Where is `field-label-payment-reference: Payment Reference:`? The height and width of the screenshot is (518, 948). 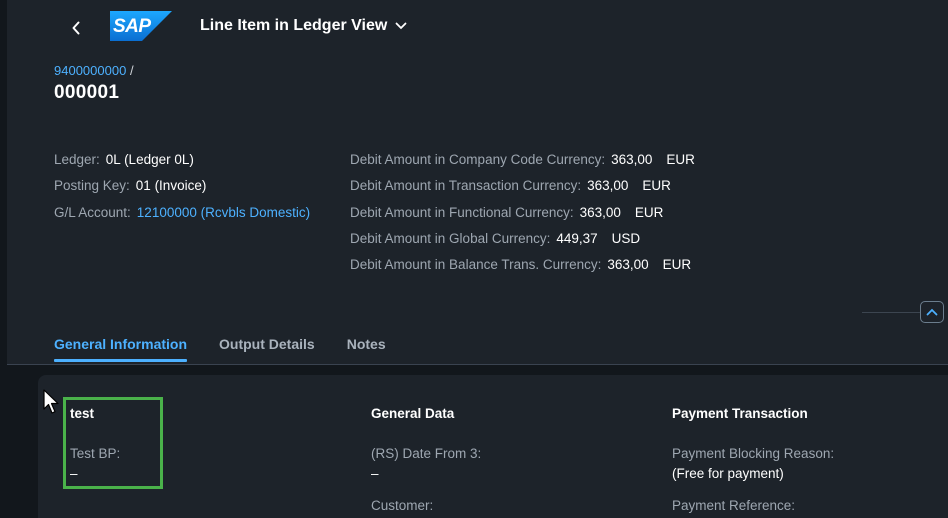 field-label-payment-reference: Payment Reference: is located at coordinates (734, 505).